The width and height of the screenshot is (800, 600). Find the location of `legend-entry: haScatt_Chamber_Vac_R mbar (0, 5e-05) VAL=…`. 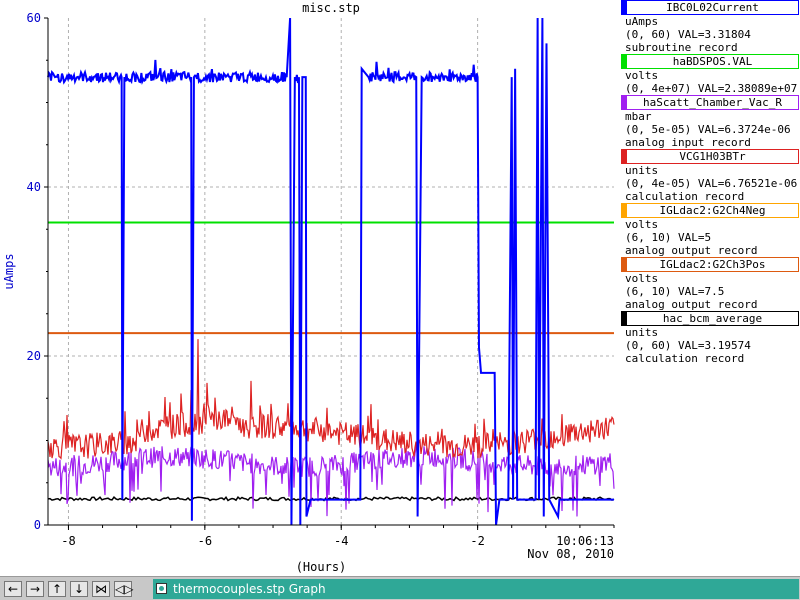

legend-entry: haScatt_Chamber_Vac_R mbar (0, 5e-05) VAL=… is located at coordinates (710, 122).